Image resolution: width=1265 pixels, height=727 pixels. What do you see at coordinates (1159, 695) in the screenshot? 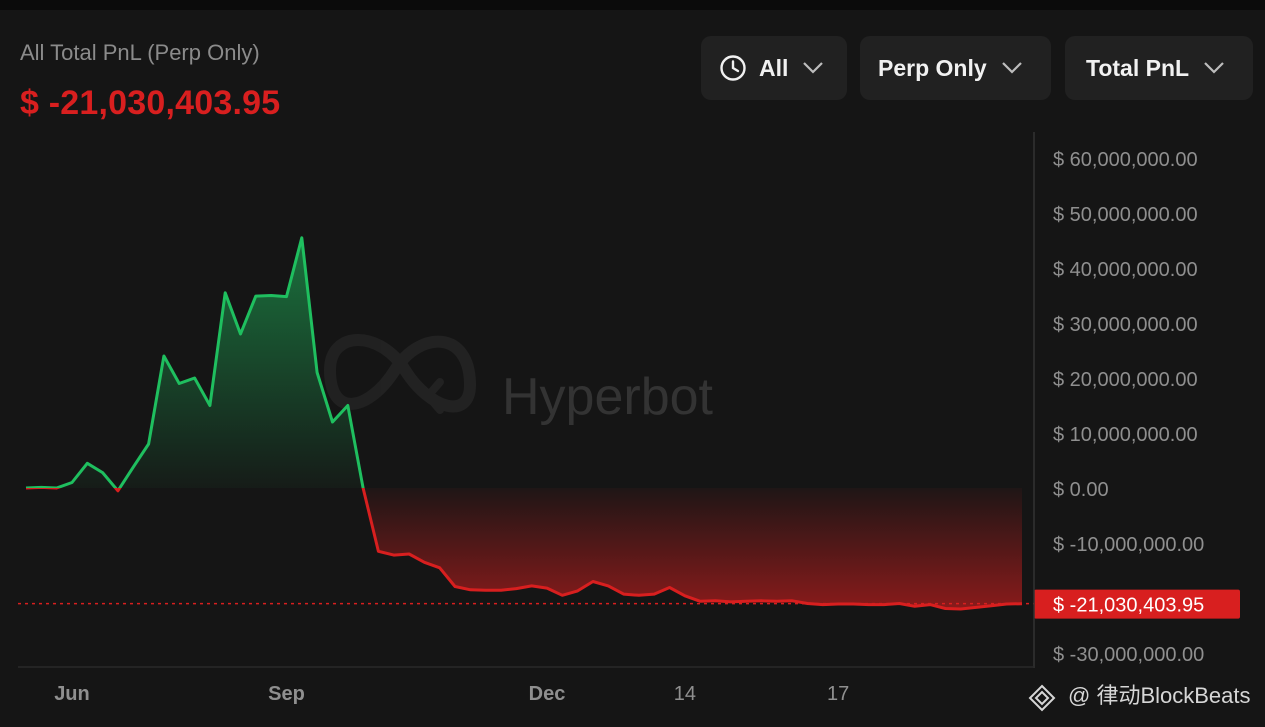
I see `footer-watermark: @ 律动BlockBeats` at bounding box center [1159, 695].